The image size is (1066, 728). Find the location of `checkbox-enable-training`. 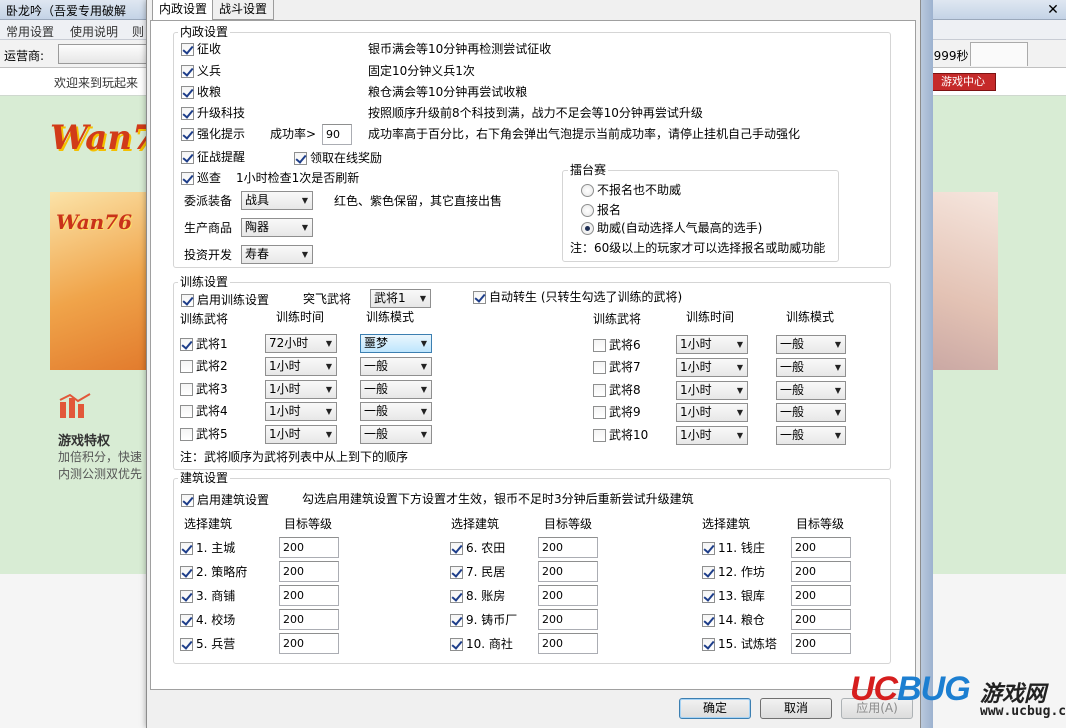

checkbox-enable-training is located at coordinates (187, 300).